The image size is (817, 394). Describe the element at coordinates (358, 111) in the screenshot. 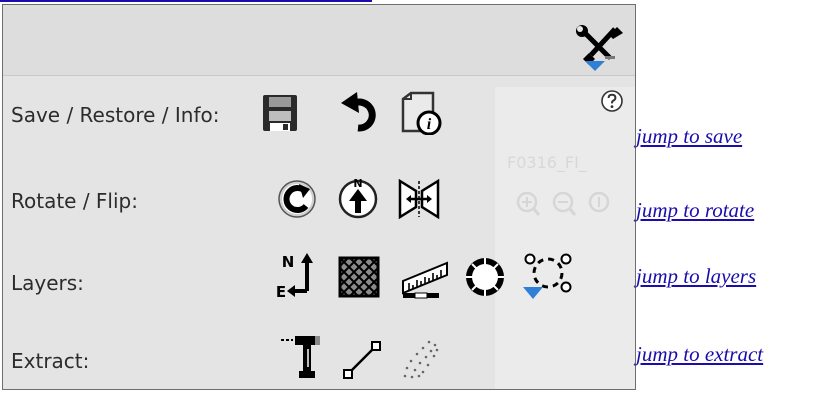

I see `restore-icon` at that location.